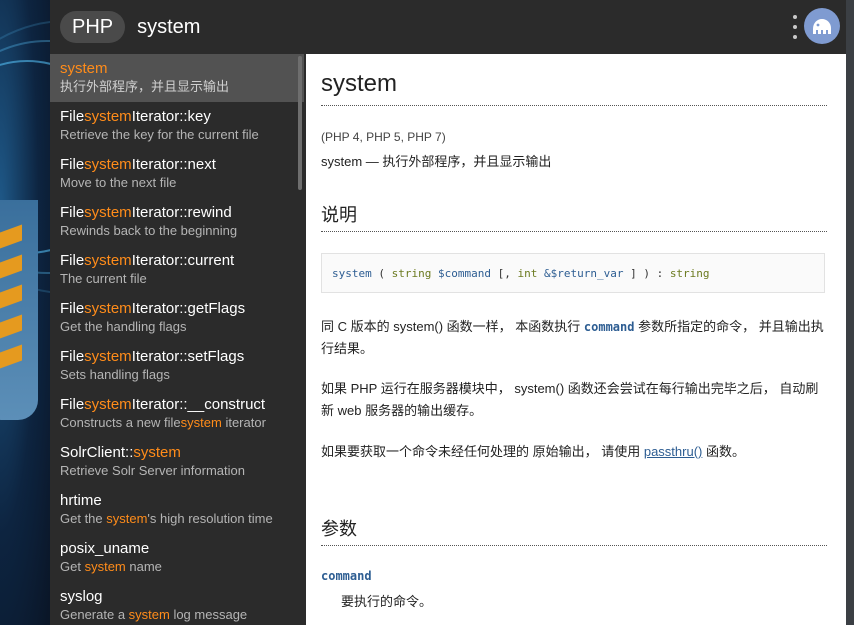 The image size is (854, 625). Describe the element at coordinates (339, 529) in the screenshot. I see `section-heading-parameters: 参数` at that location.